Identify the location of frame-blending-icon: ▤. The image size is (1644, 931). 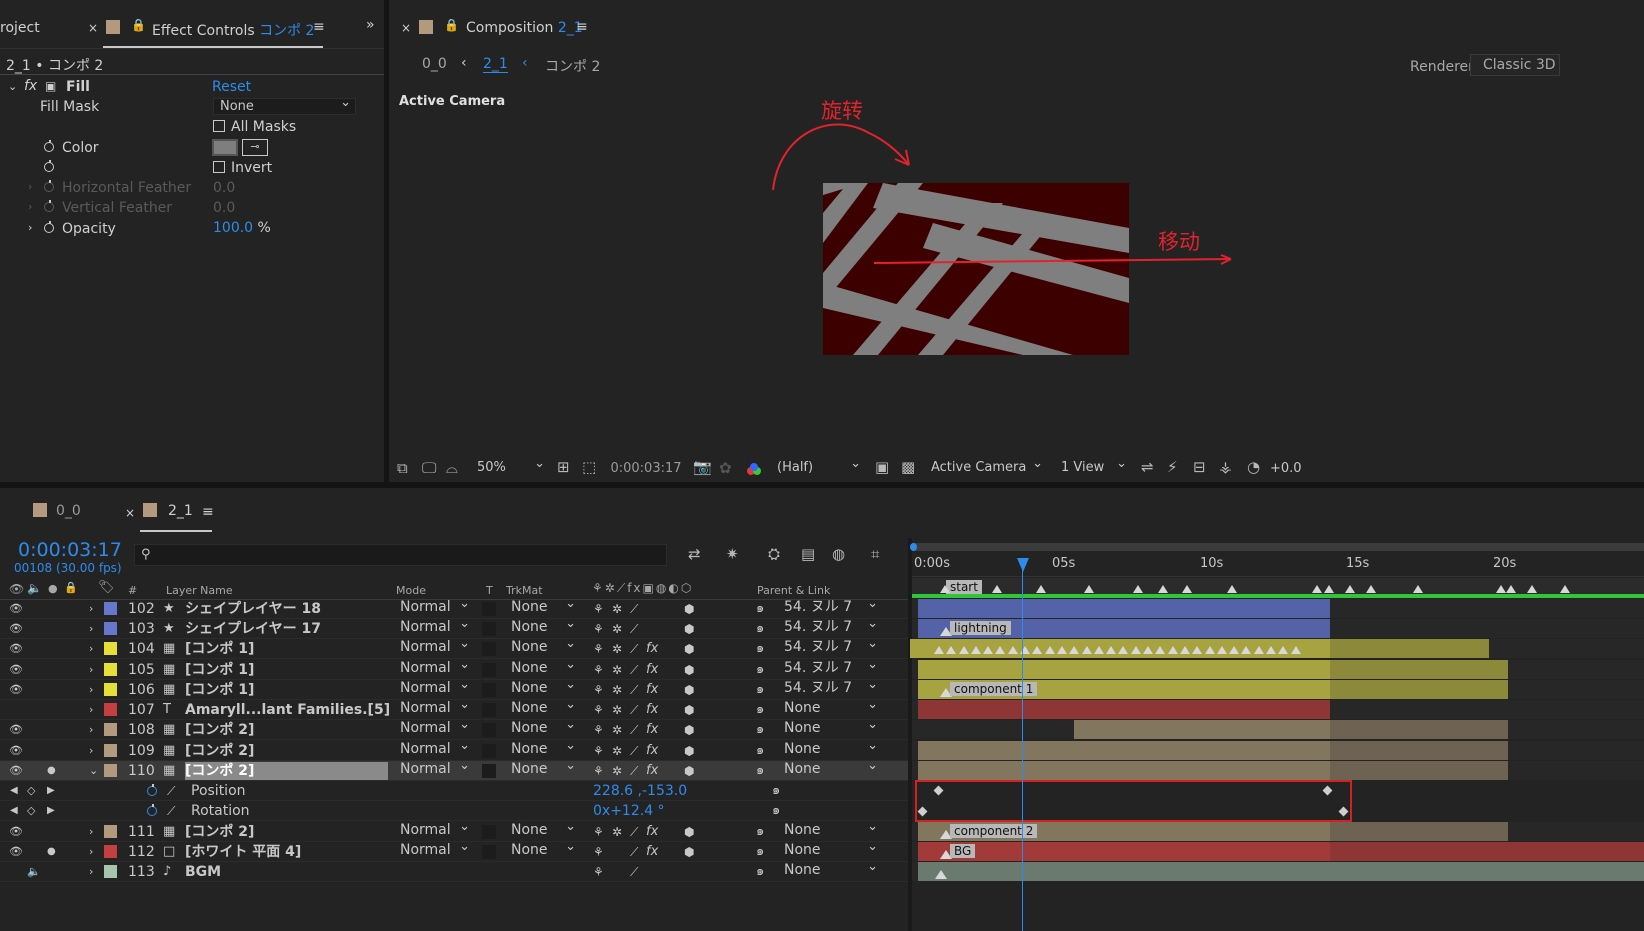
(808, 554).